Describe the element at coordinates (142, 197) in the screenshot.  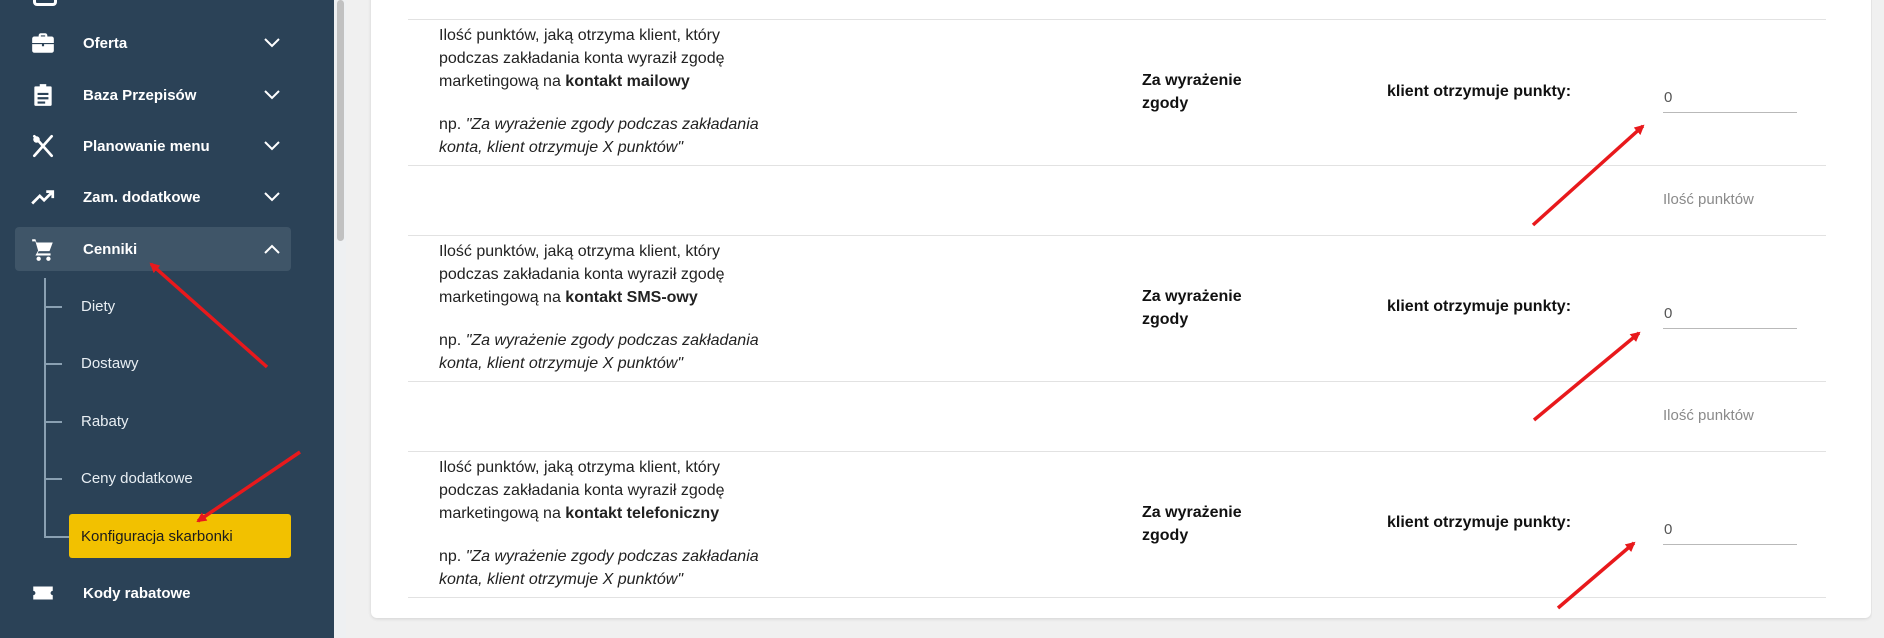
I see `sidebar-item-label: Zam. dodatkowe` at that location.